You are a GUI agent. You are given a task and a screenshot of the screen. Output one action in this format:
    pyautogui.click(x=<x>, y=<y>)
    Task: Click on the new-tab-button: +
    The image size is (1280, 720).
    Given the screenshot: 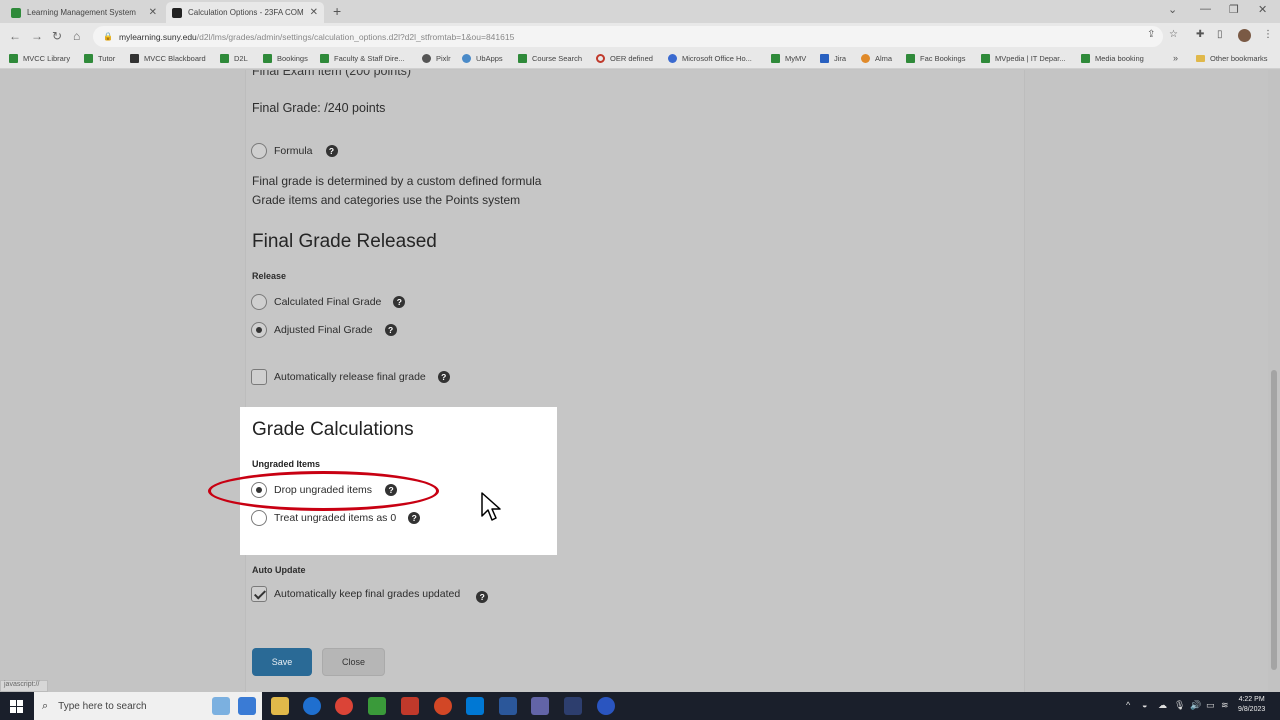 What is the action you would take?
    pyautogui.click(x=337, y=11)
    